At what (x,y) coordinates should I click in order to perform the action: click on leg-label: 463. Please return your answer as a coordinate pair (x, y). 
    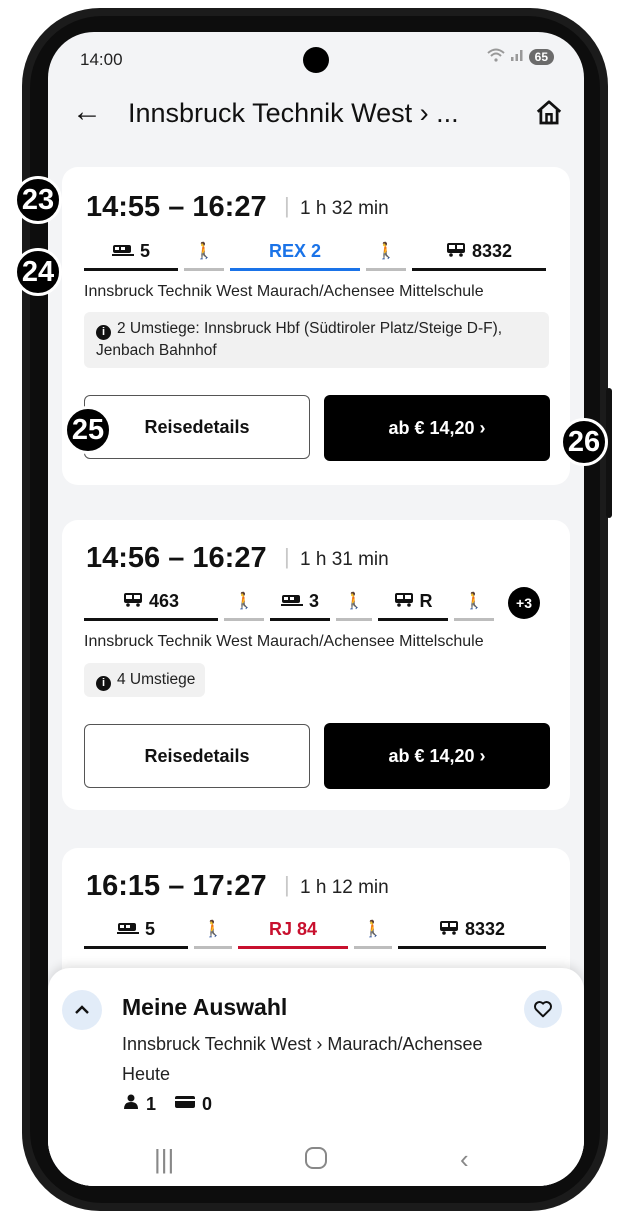
    Looking at the image, I should click on (164, 600).